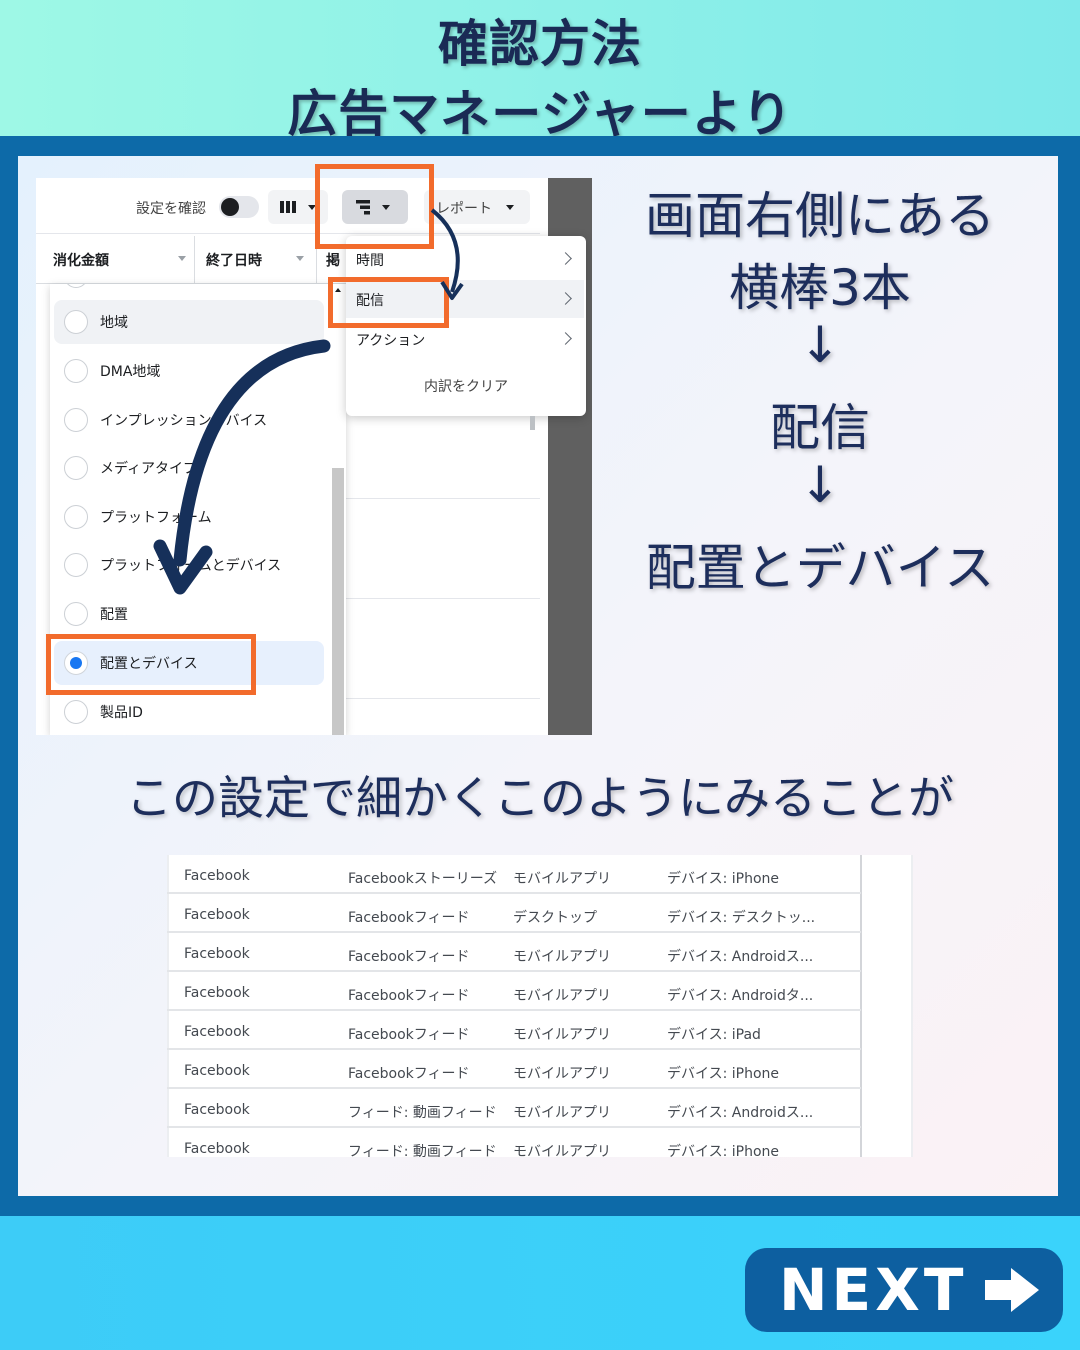  I want to click on table-row: Facebook Facebookフィード モバイルアプリ デバイス: iPhone, so click(514, 1069).